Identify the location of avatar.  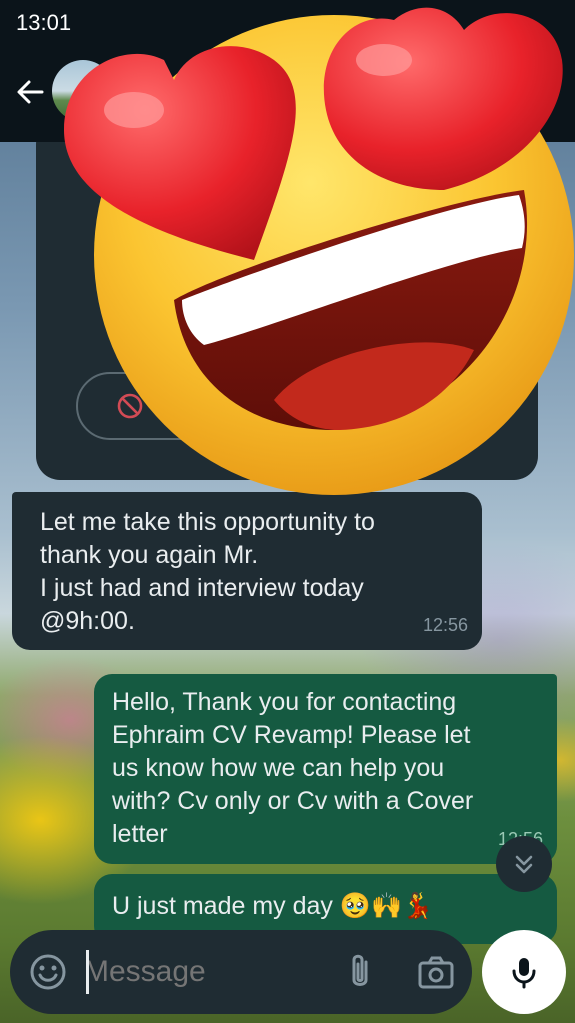
(83, 91).